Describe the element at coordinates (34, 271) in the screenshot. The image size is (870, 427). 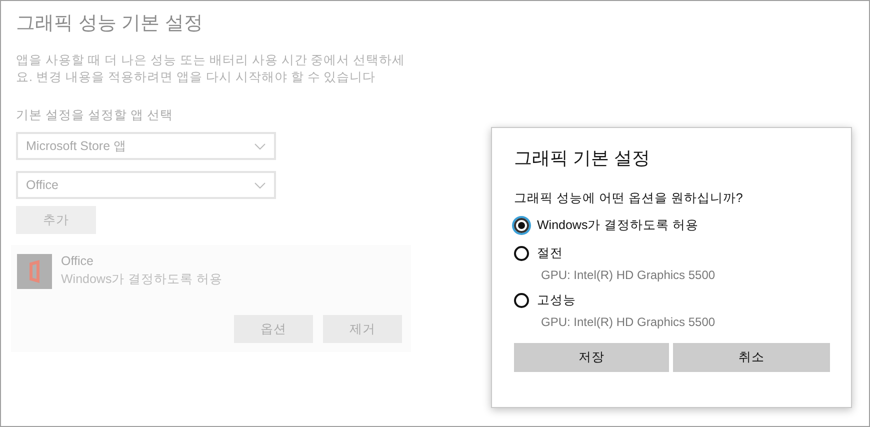
I see `app-icon` at that location.